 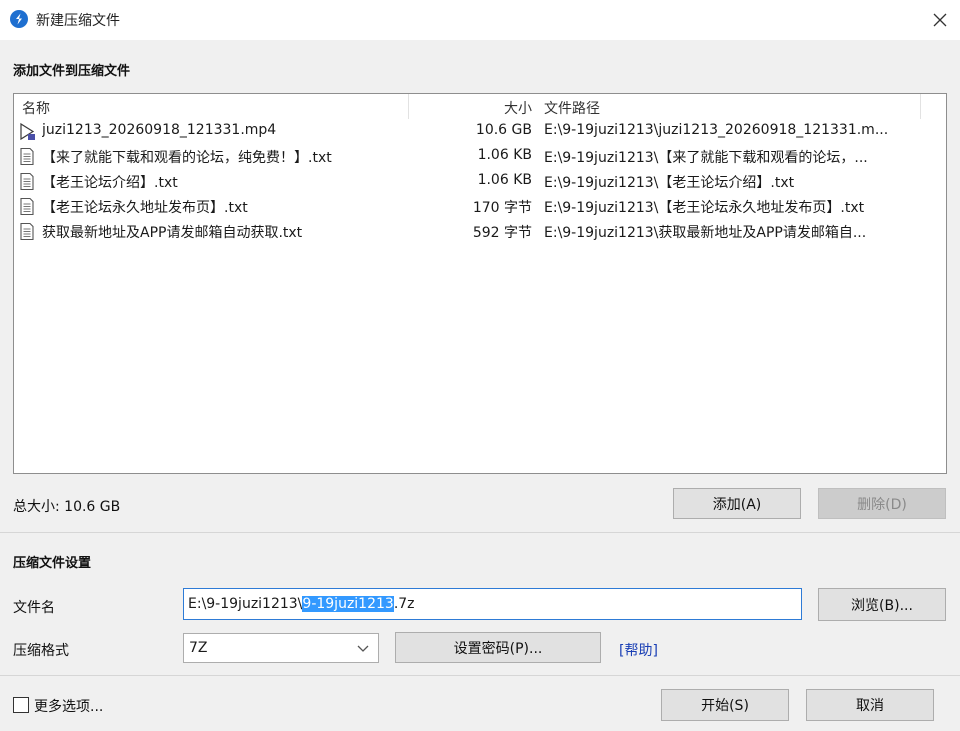 What do you see at coordinates (34, 608) in the screenshot?
I see `filename-label: 文件名` at bounding box center [34, 608].